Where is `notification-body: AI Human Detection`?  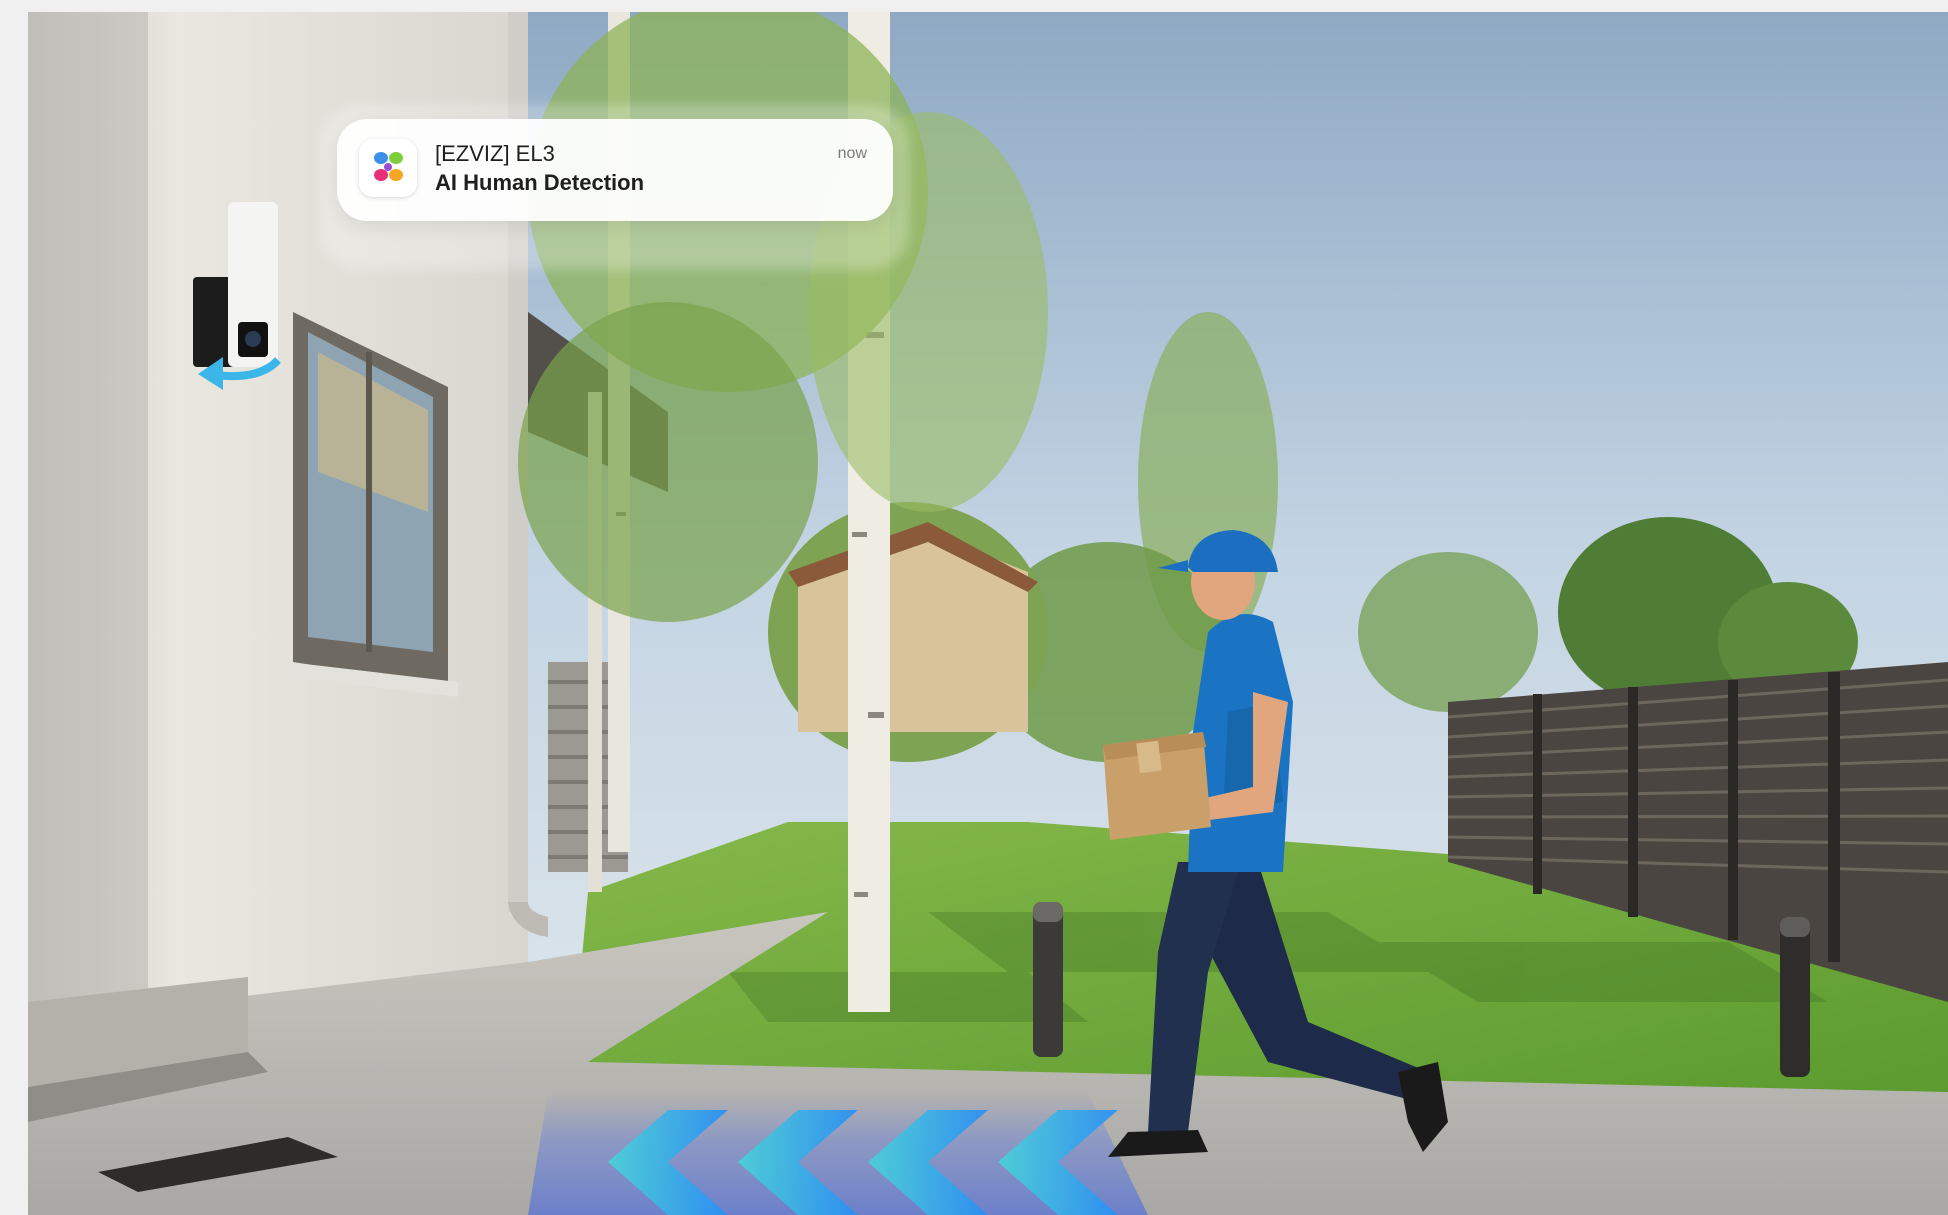 notification-body: AI Human Detection is located at coordinates (540, 182).